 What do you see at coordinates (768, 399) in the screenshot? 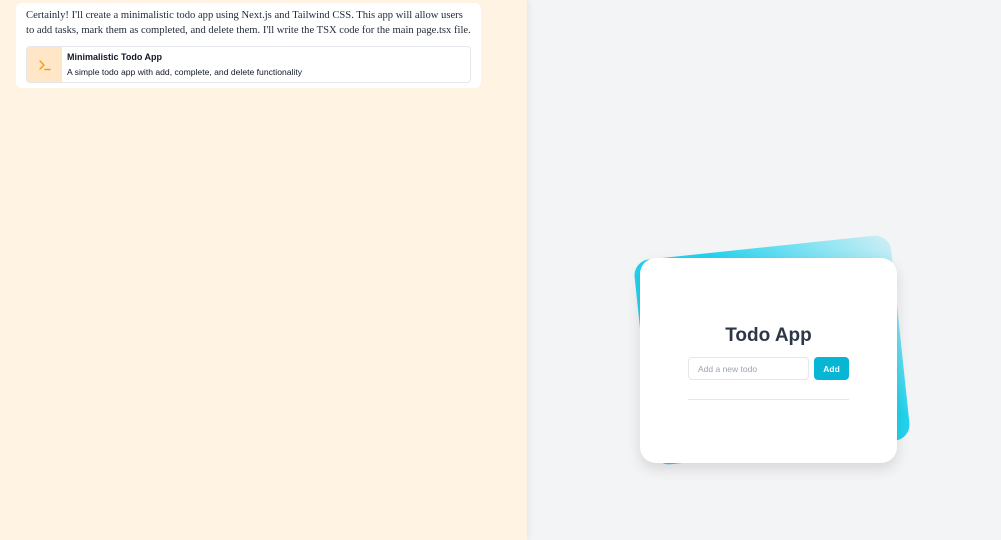
I see `todo-list-divider` at bounding box center [768, 399].